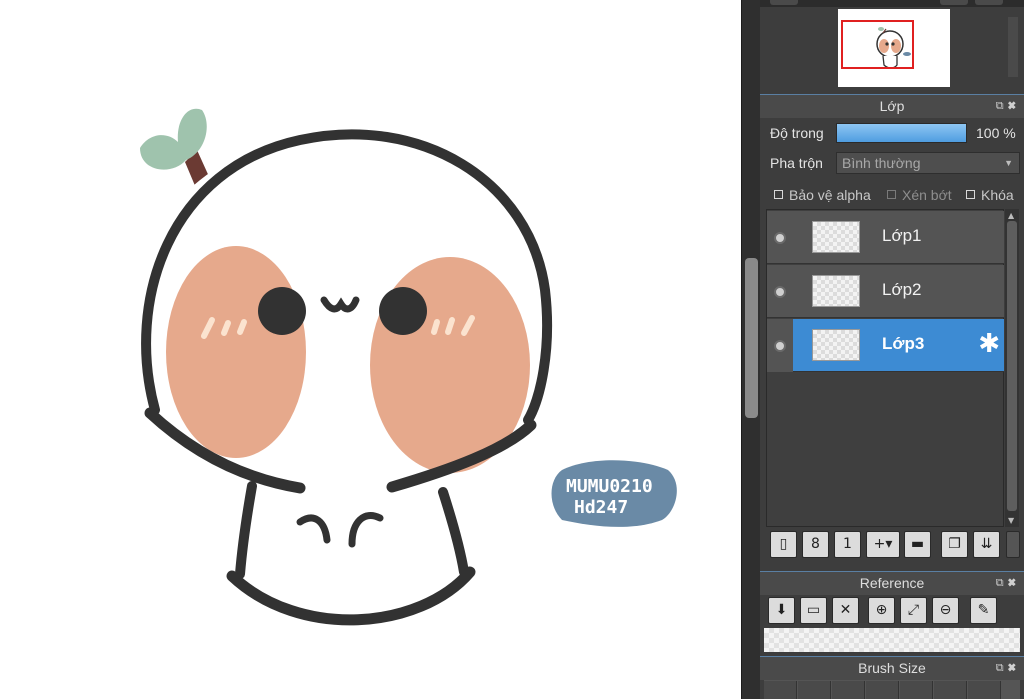 The width and height of the screenshot is (1024, 699). I want to click on layer-list-scrollbar: ▲ ▼, so click(1012, 368).